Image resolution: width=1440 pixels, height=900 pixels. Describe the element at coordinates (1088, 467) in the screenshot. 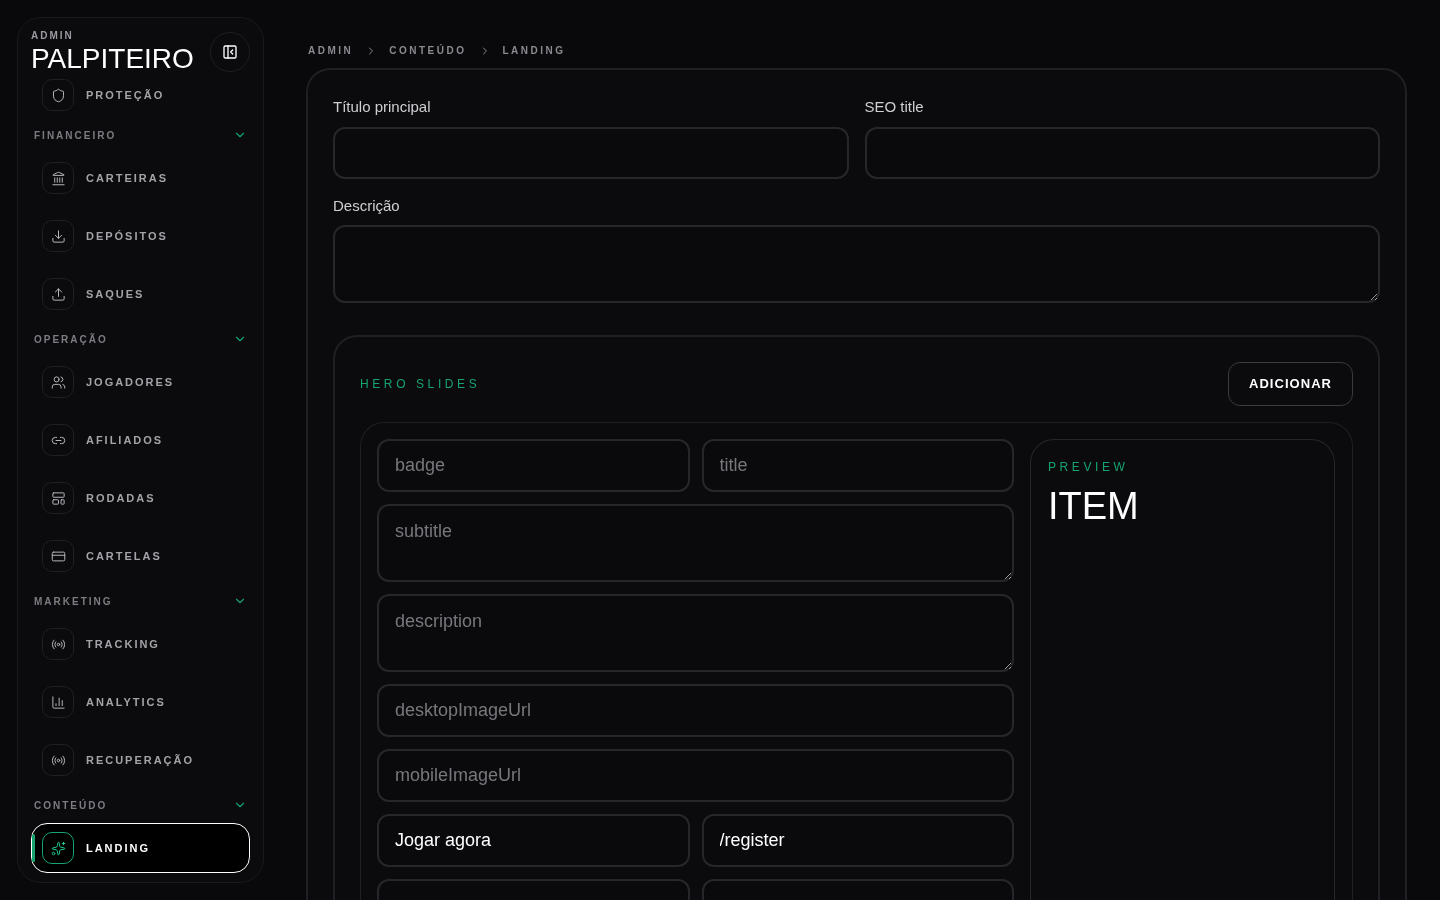

I see `preview-label: PREVIEW` at that location.